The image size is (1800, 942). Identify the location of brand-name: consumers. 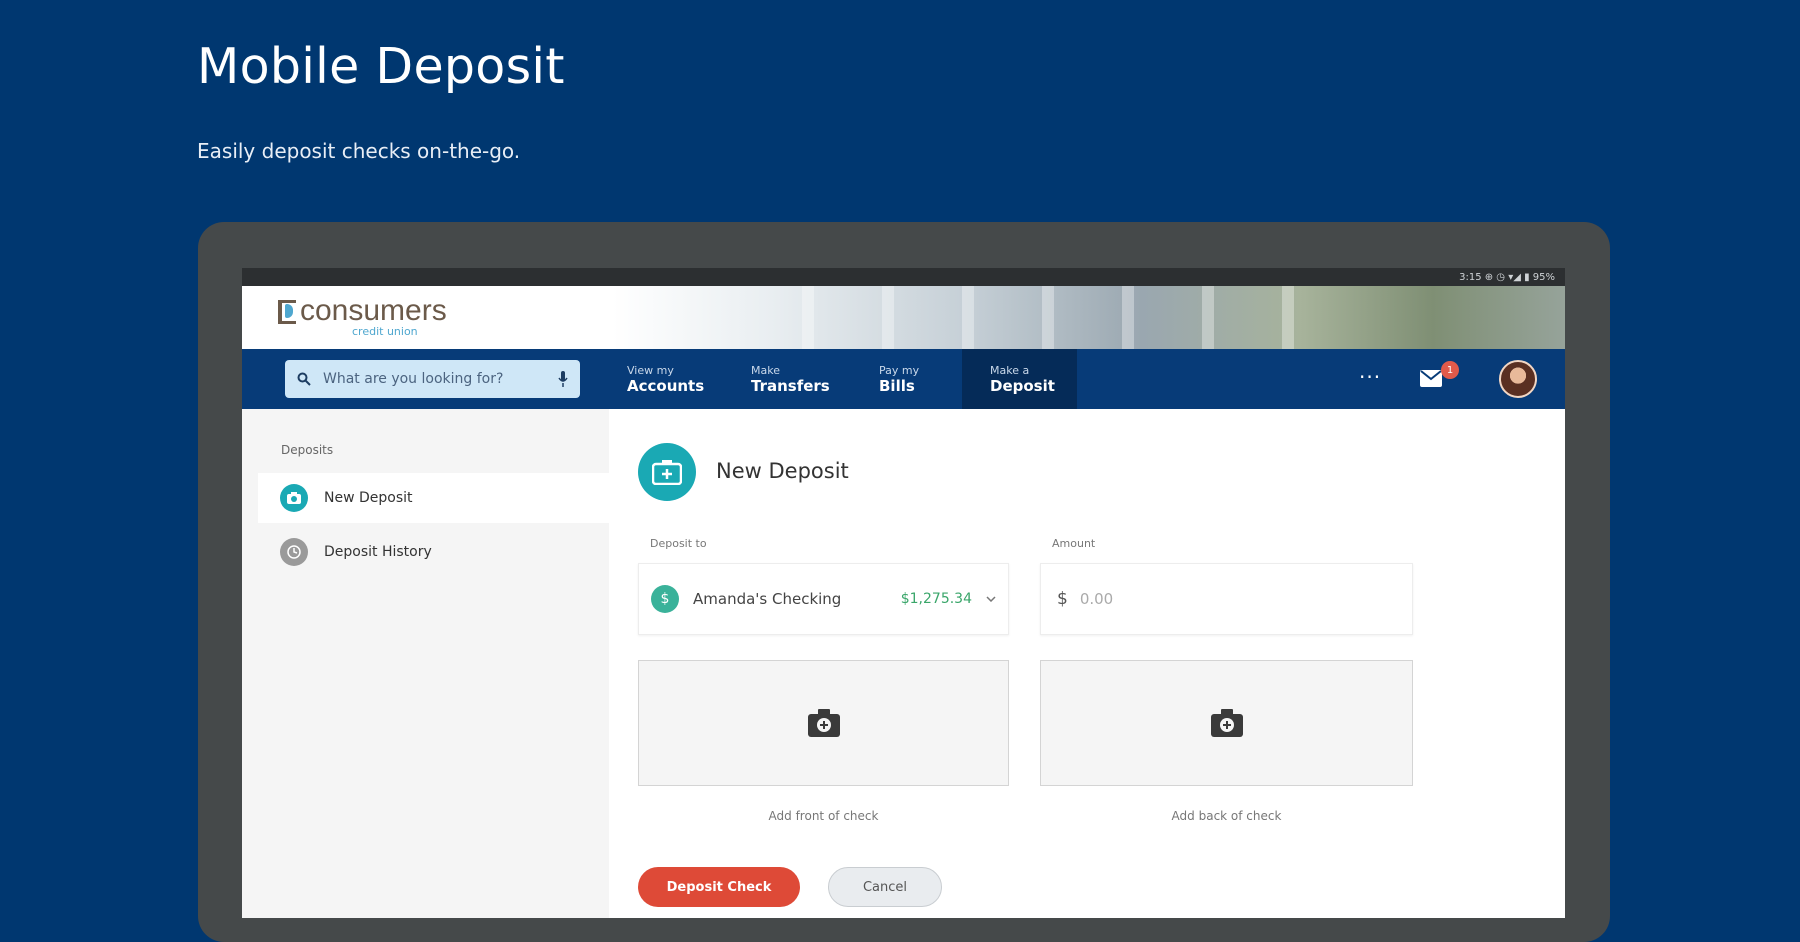
(373, 310).